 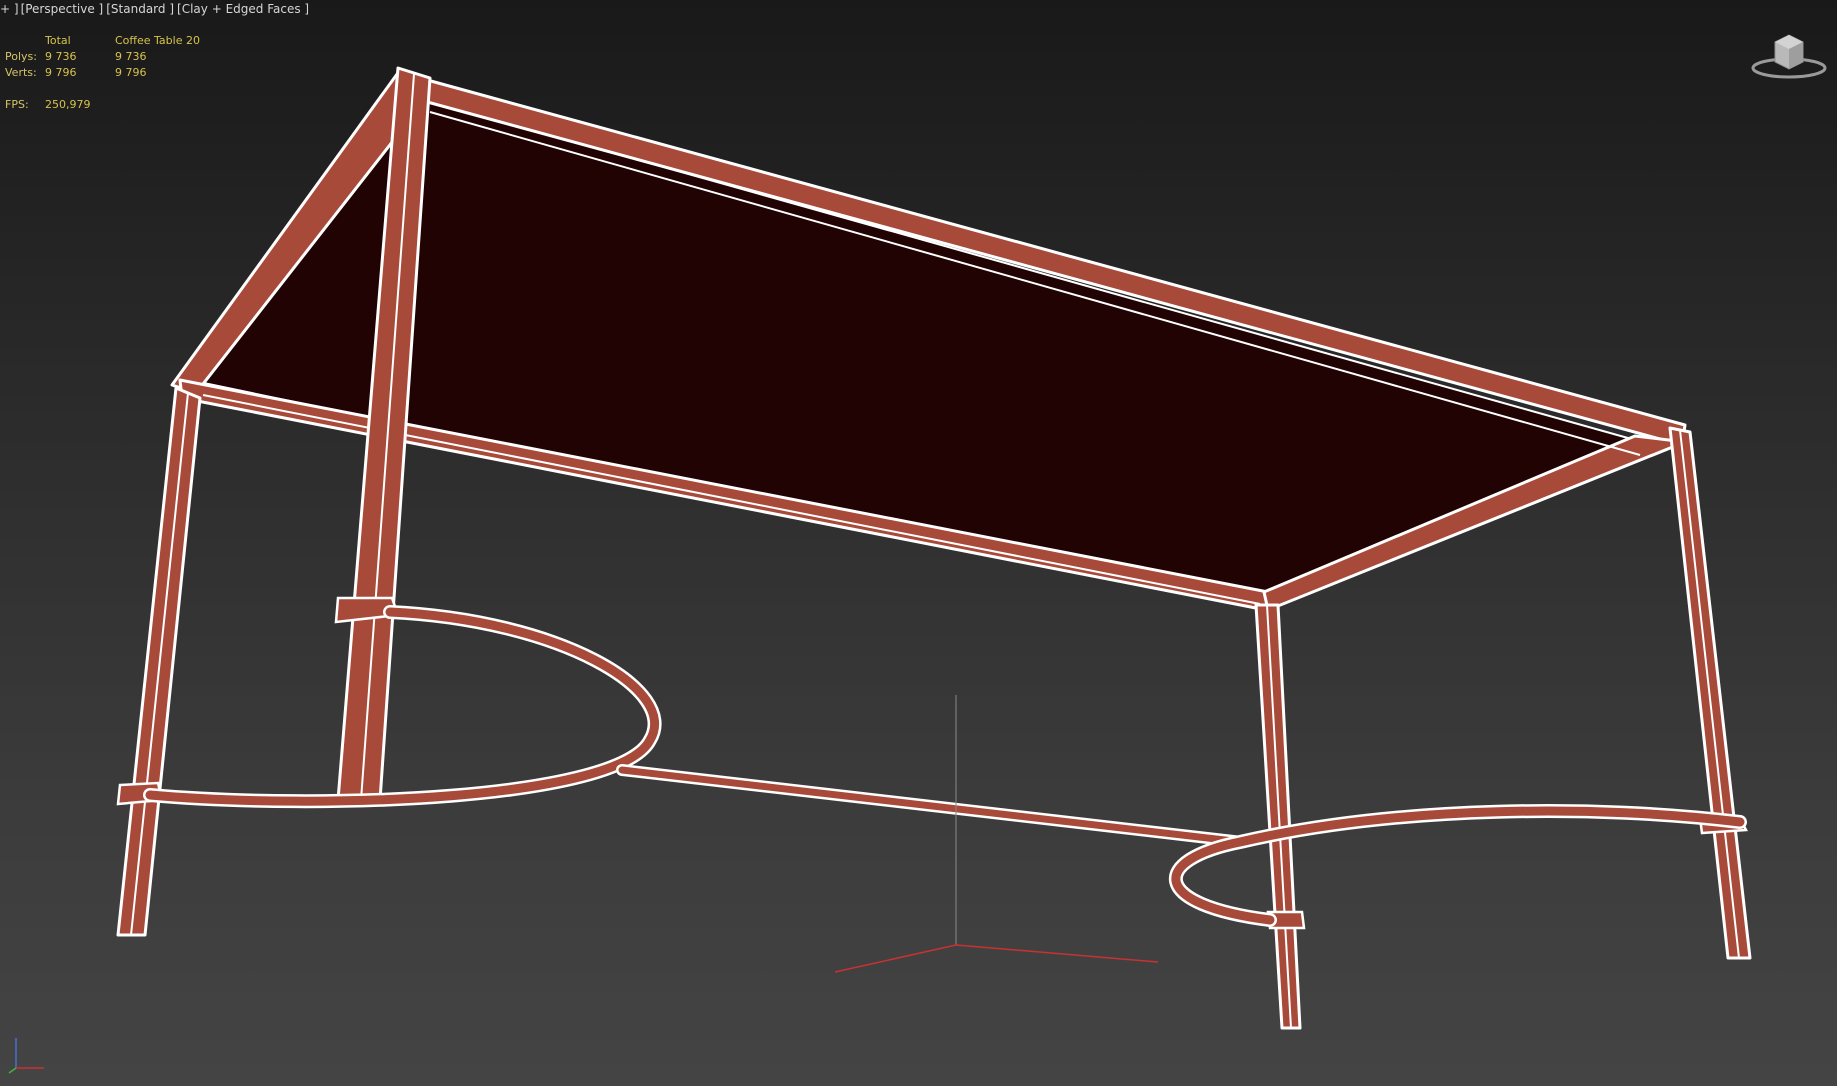 What do you see at coordinates (68, 104) in the screenshot?
I see `stats-fps-value: 250,979` at bounding box center [68, 104].